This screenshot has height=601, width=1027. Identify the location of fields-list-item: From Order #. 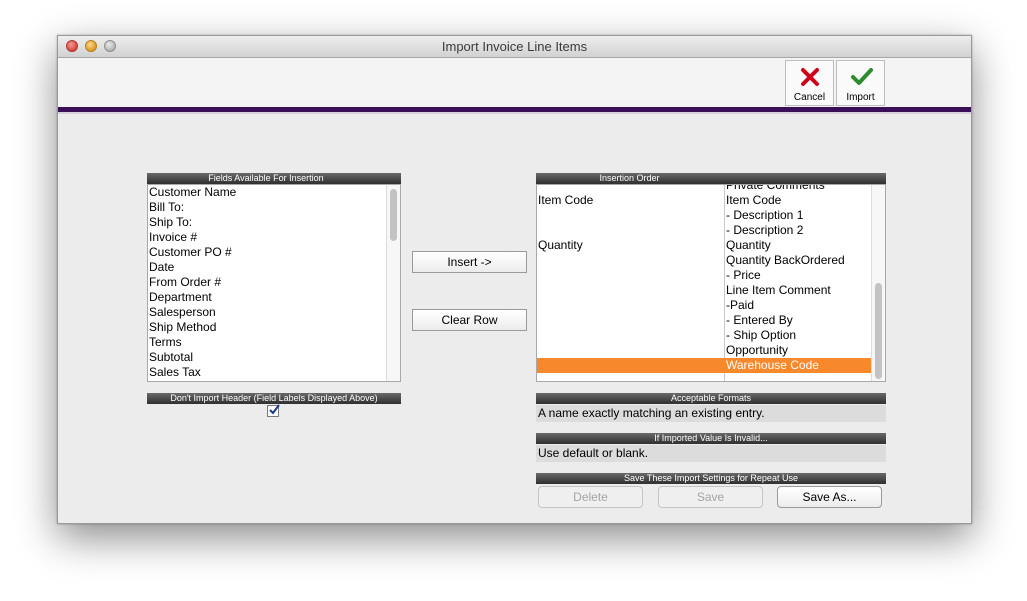
(274, 282).